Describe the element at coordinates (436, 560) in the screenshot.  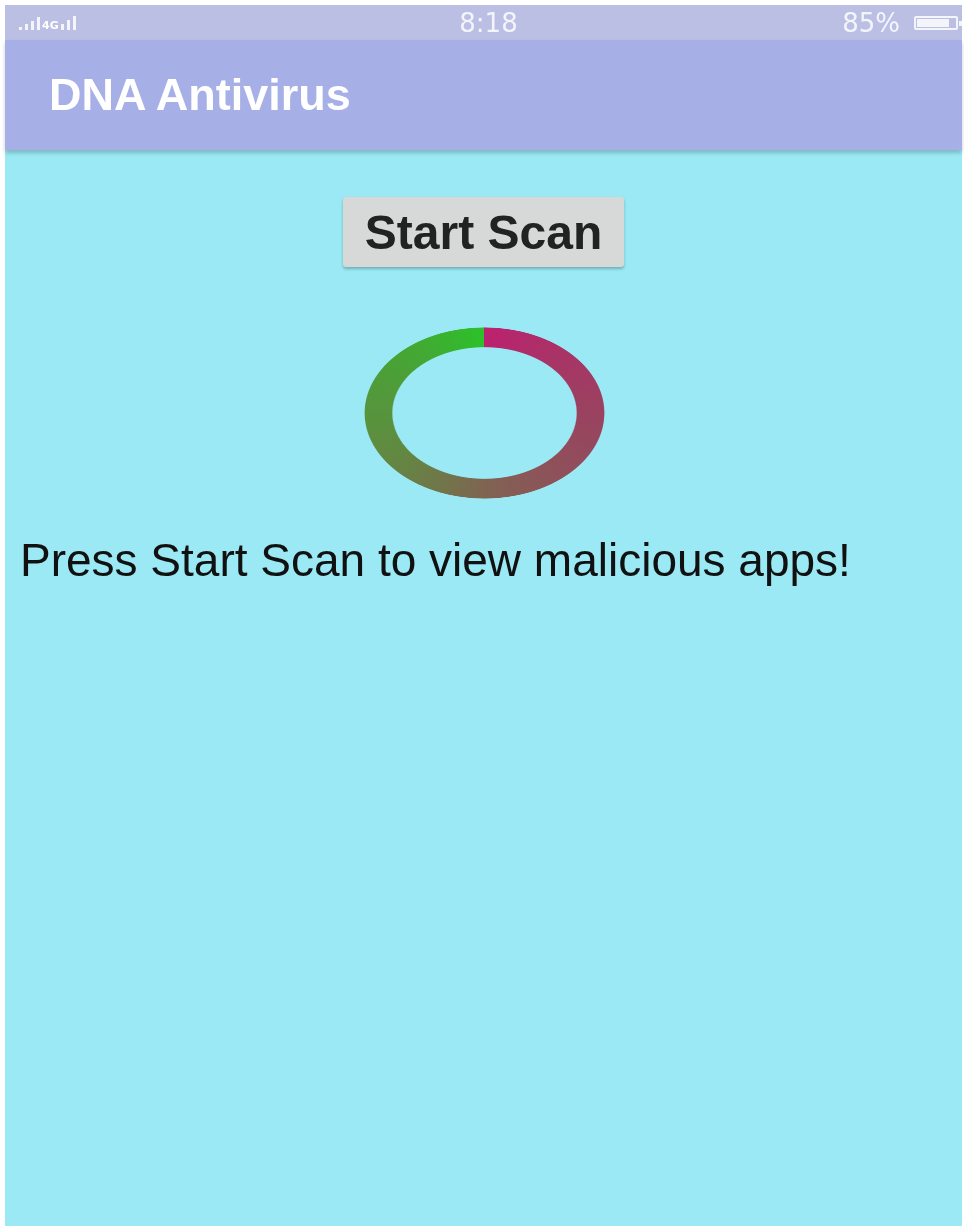
I see `instruction-text: Press Start Scan to view malicious apps!` at that location.